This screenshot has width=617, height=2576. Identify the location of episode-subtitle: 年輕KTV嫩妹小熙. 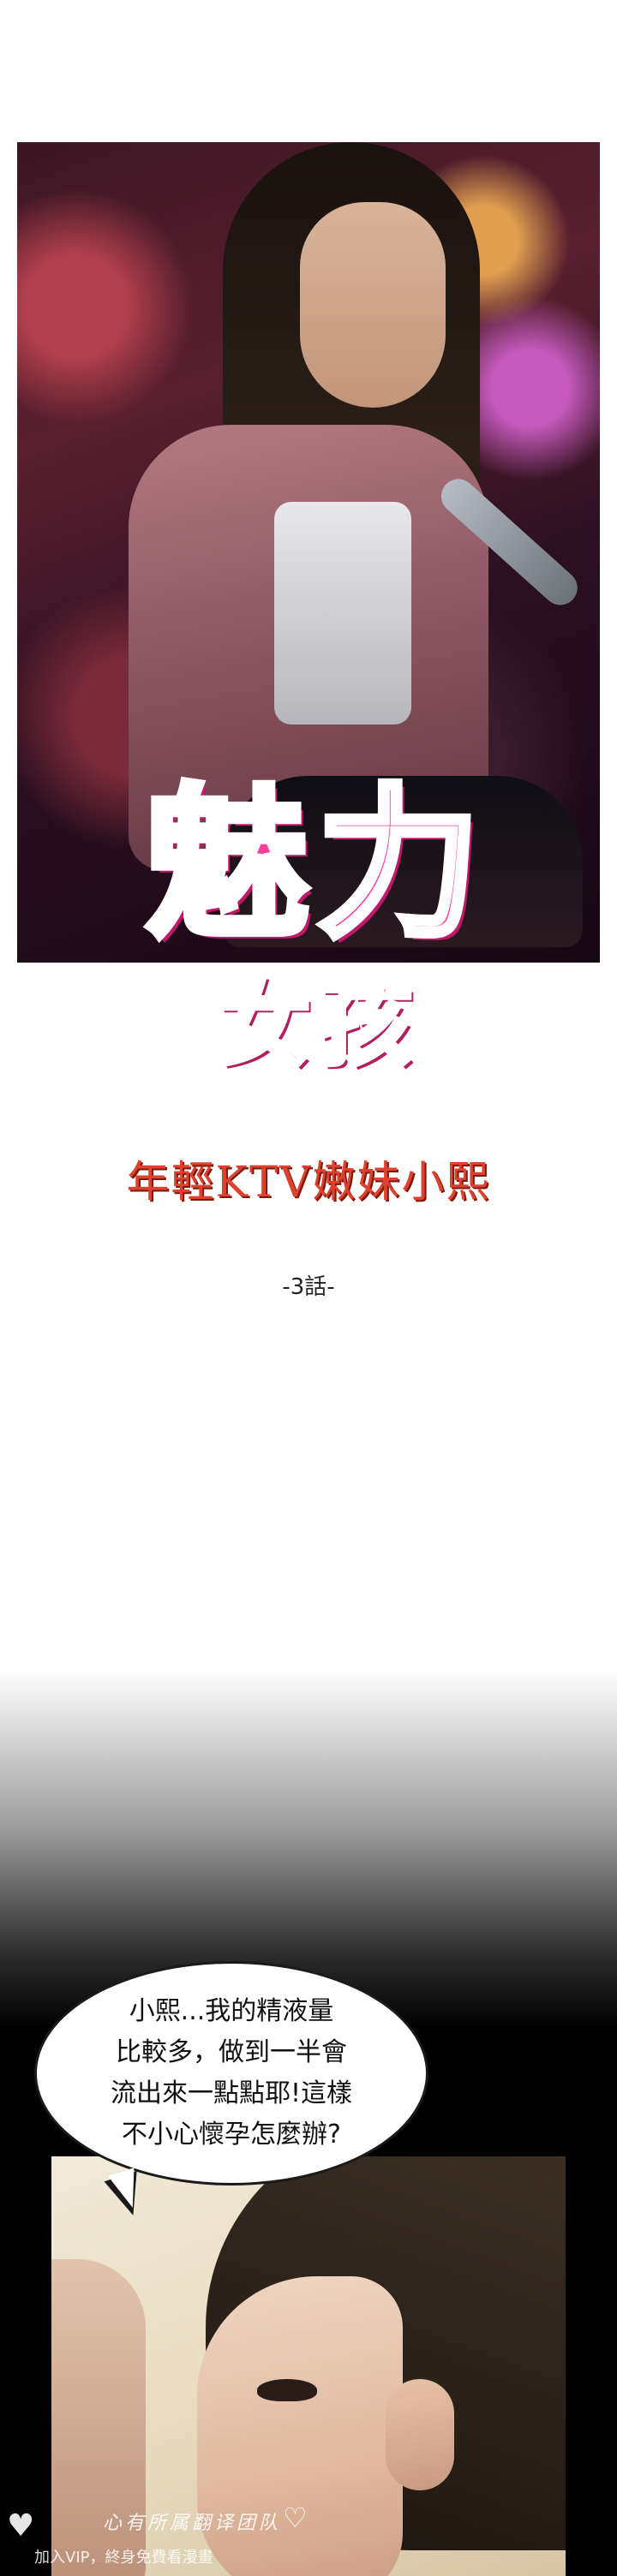
(308, 1182).